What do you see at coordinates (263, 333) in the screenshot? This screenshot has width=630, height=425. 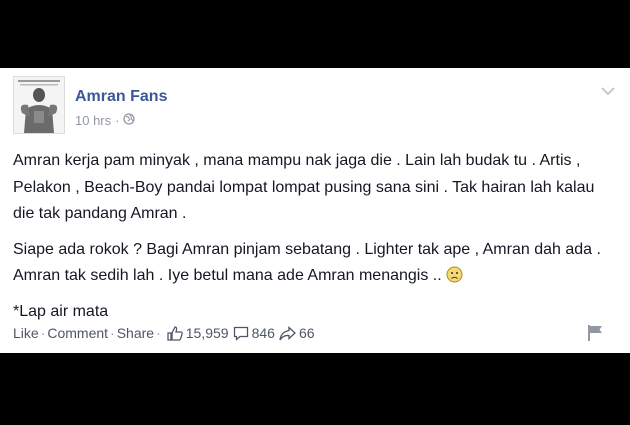 I see `comments-count: 846` at bounding box center [263, 333].